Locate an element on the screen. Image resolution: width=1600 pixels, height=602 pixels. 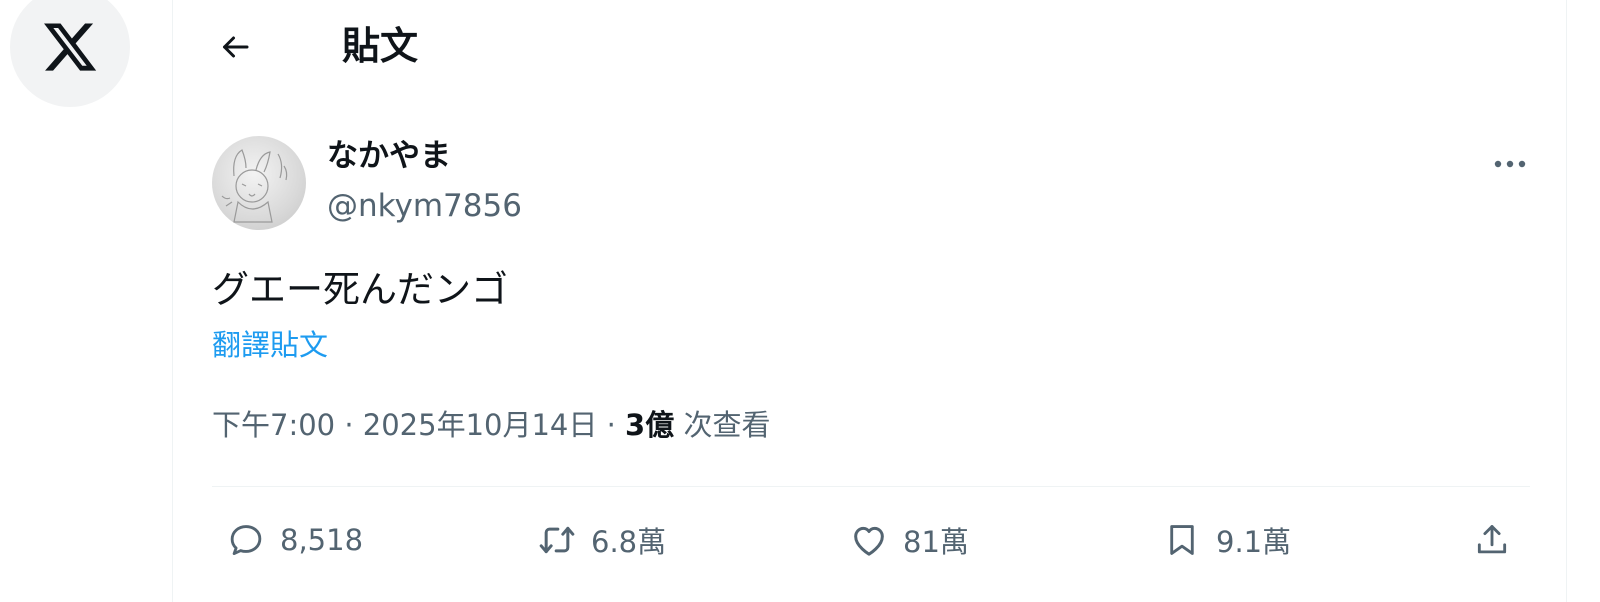
display-name: なかやま is located at coordinates (389, 156).